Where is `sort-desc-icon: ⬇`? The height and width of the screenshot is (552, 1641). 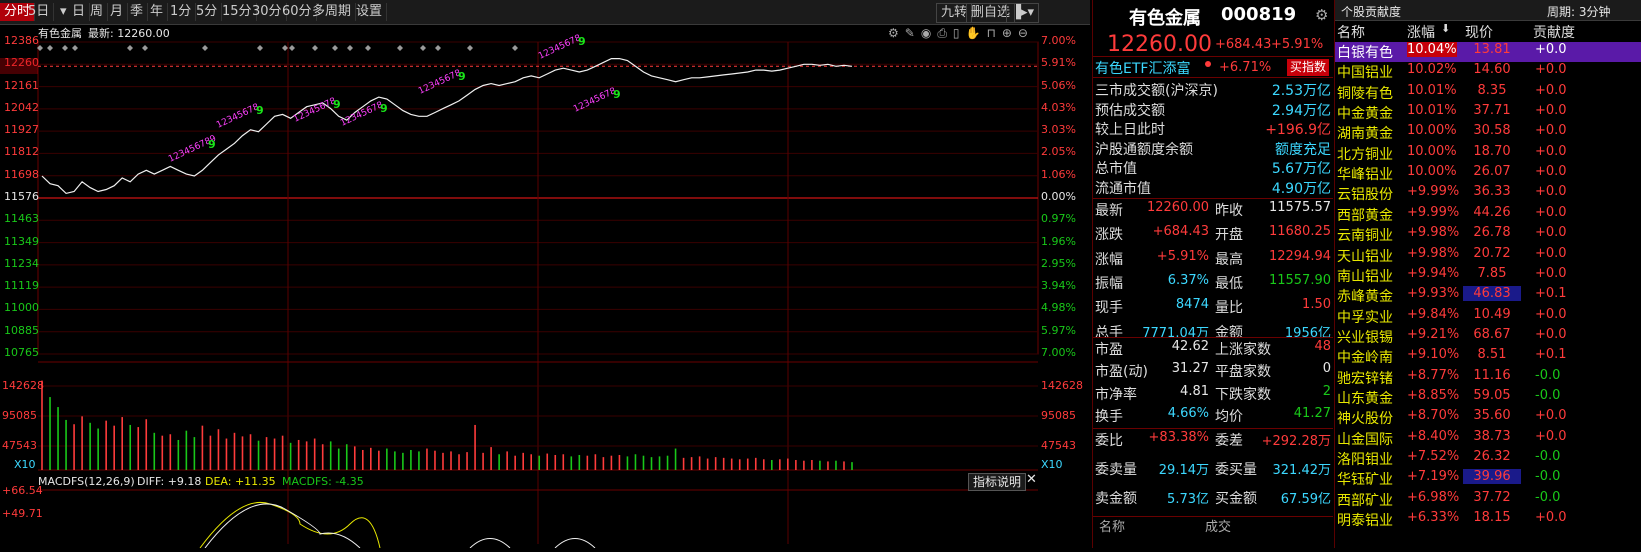
sort-desc-icon: ⬇ is located at coordinates (1445, 28).